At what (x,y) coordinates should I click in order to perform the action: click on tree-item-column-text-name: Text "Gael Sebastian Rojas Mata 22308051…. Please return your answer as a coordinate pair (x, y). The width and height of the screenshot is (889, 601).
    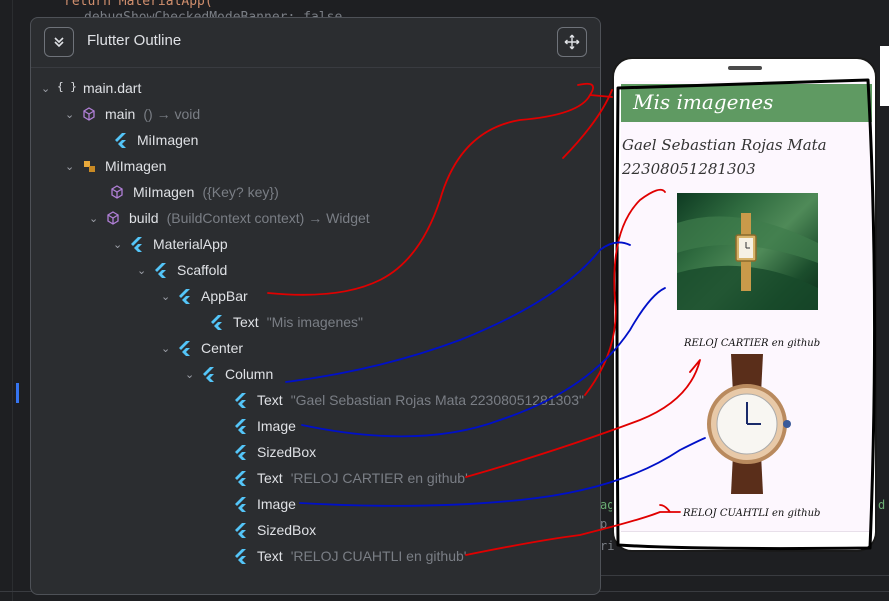
    Looking at the image, I should click on (407, 400).